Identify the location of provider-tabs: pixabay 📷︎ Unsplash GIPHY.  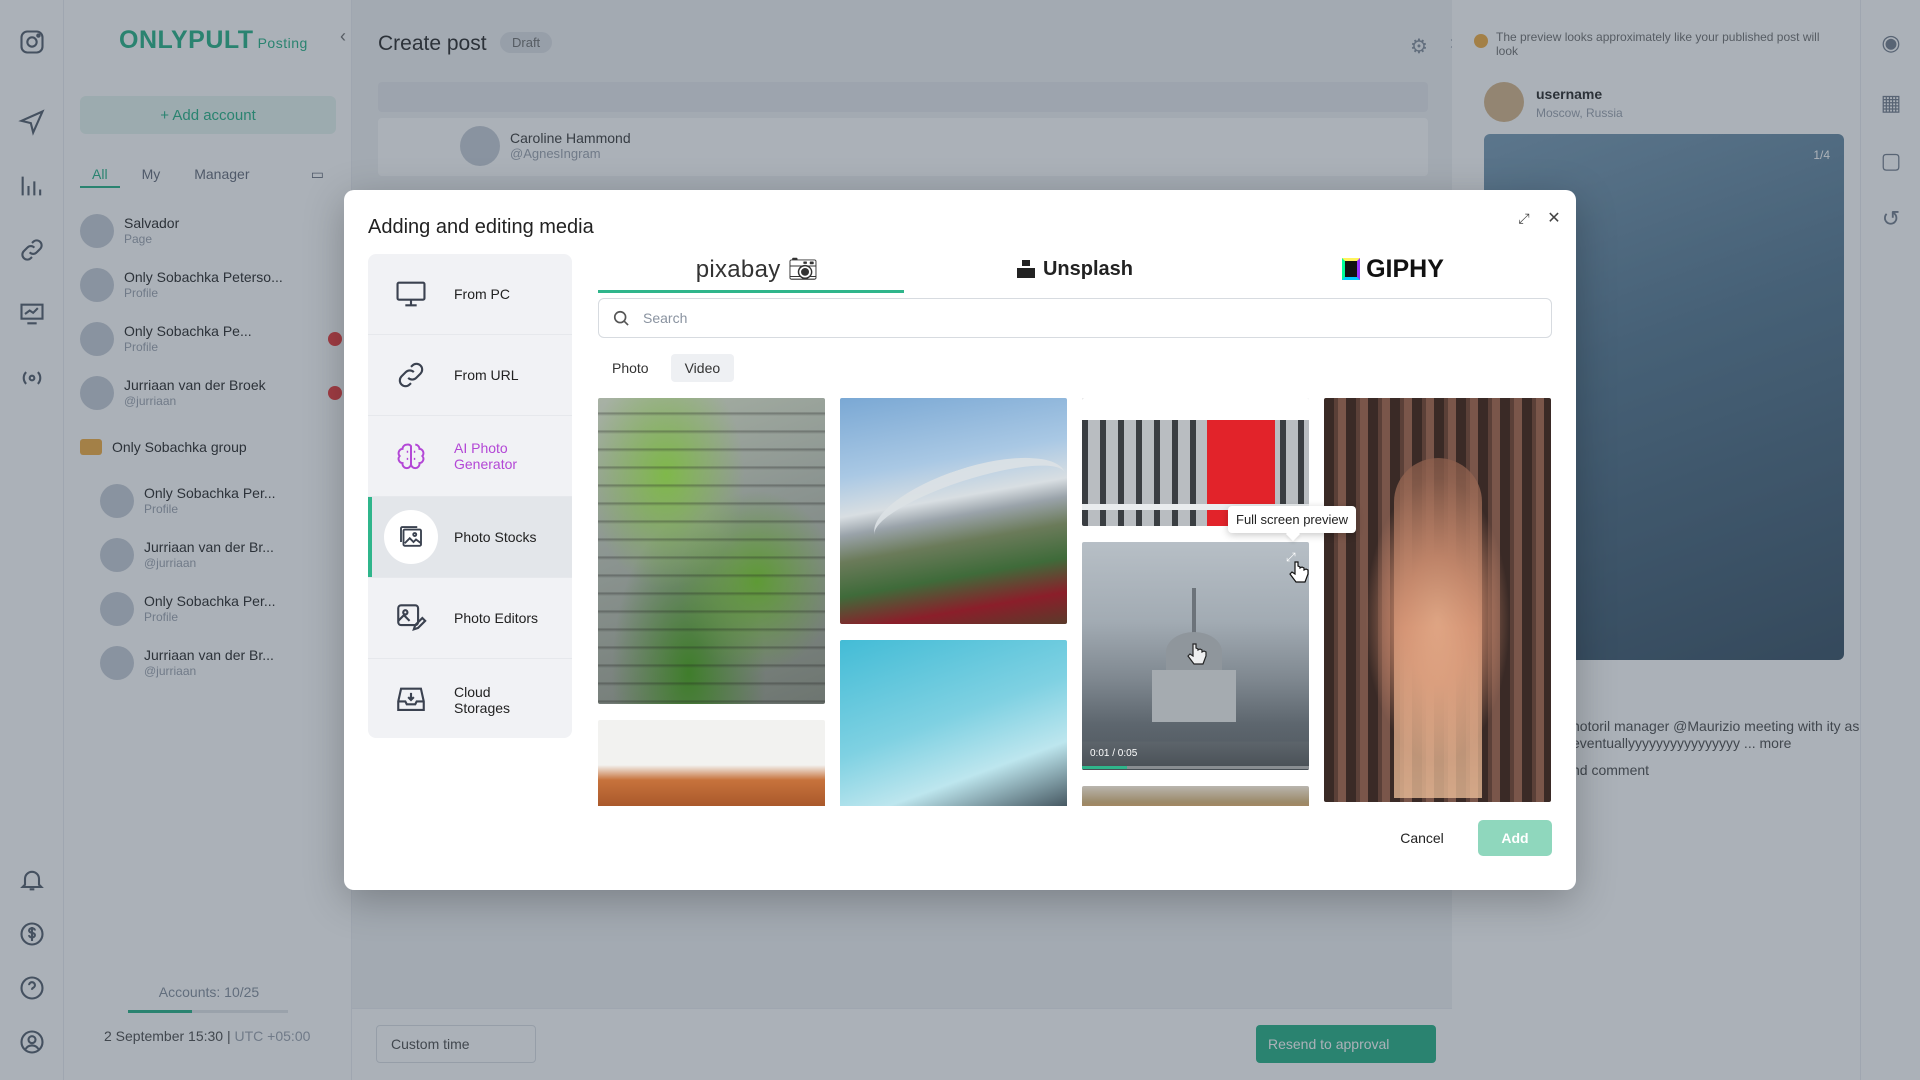
(1075, 270).